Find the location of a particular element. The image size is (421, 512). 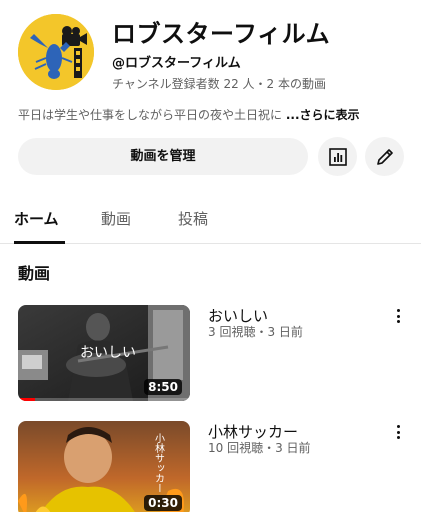

channel-handle: @ロブスターフィルム is located at coordinates (176, 63).